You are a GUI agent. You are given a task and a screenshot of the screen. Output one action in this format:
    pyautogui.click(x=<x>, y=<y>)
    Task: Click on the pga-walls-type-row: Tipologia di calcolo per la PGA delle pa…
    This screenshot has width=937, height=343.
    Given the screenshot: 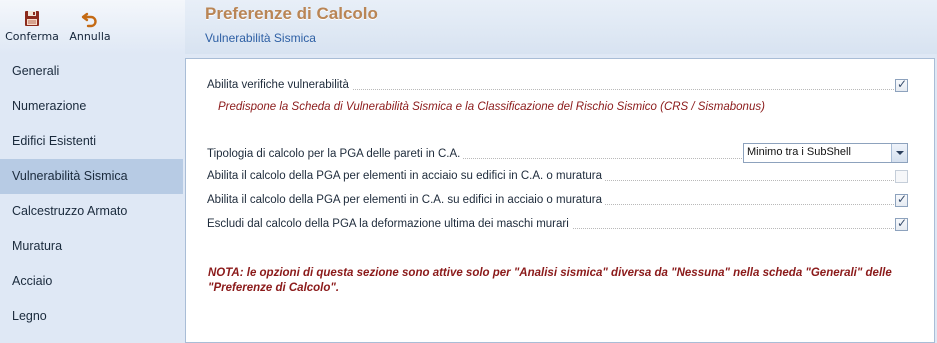 What is the action you would take?
    pyautogui.click(x=557, y=154)
    